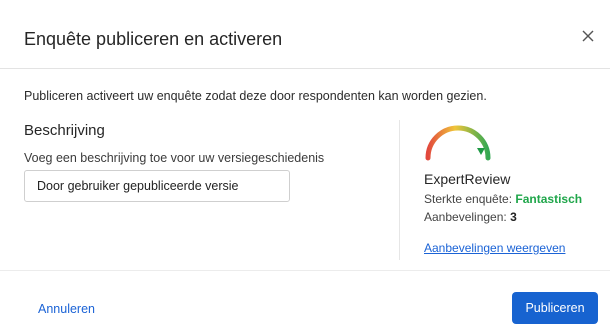 This screenshot has width=610, height=329. I want to click on survey-strength-label: Sterkte enquête:, so click(470, 199).